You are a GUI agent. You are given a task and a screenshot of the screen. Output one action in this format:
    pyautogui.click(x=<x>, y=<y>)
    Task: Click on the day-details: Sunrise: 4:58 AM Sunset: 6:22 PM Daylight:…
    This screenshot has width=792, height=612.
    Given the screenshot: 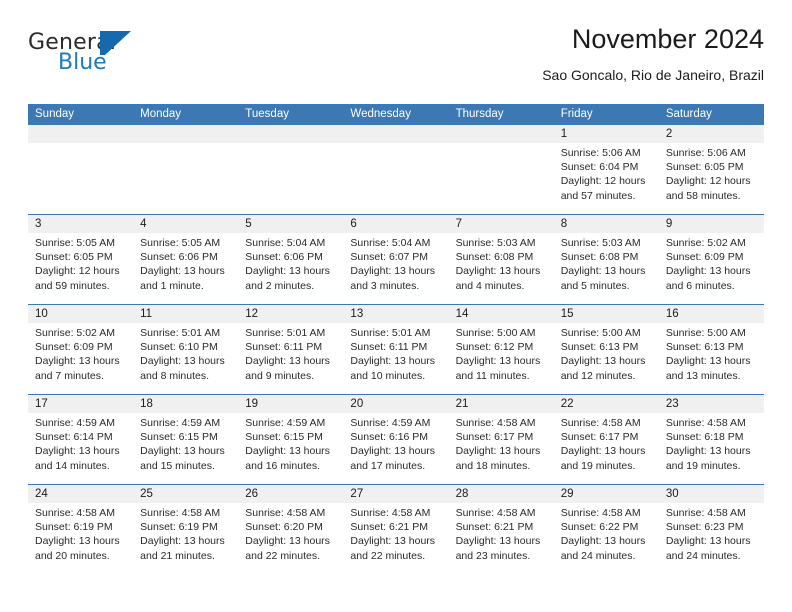 What is the action you would take?
    pyautogui.click(x=606, y=533)
    